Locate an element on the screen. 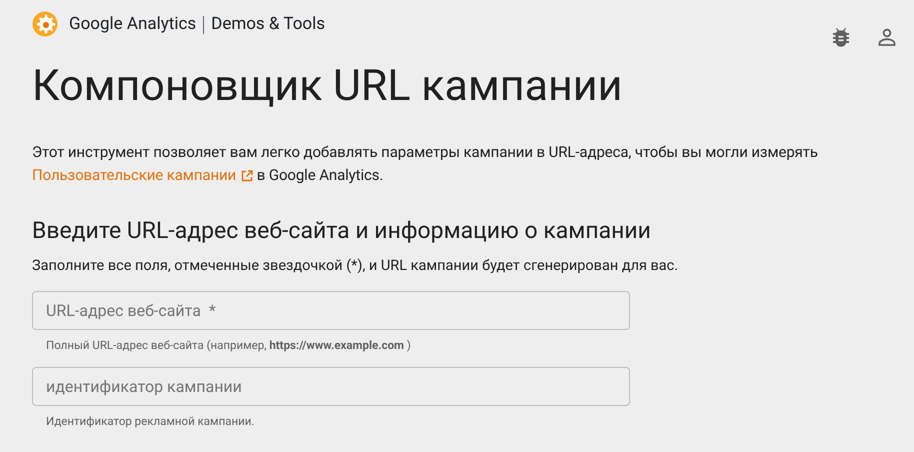  custom-campaigns-link: Пользовательские кампании is located at coordinates (143, 175).